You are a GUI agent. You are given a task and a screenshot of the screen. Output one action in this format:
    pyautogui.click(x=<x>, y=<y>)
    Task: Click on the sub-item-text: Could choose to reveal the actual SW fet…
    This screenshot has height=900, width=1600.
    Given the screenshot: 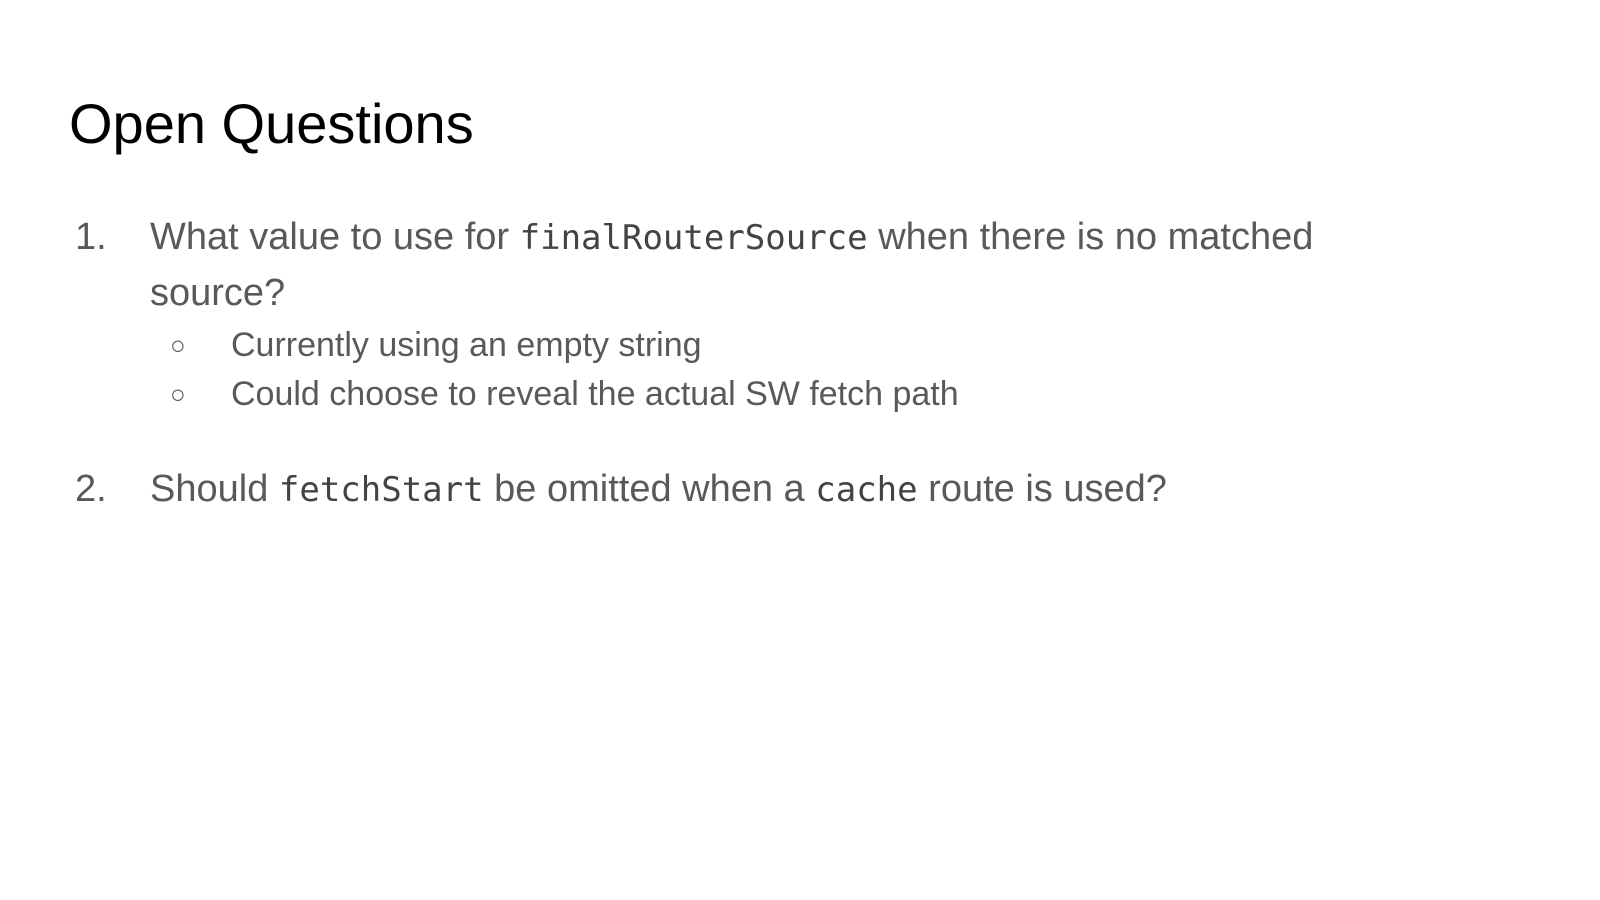 What is the action you would take?
    pyautogui.click(x=595, y=394)
    